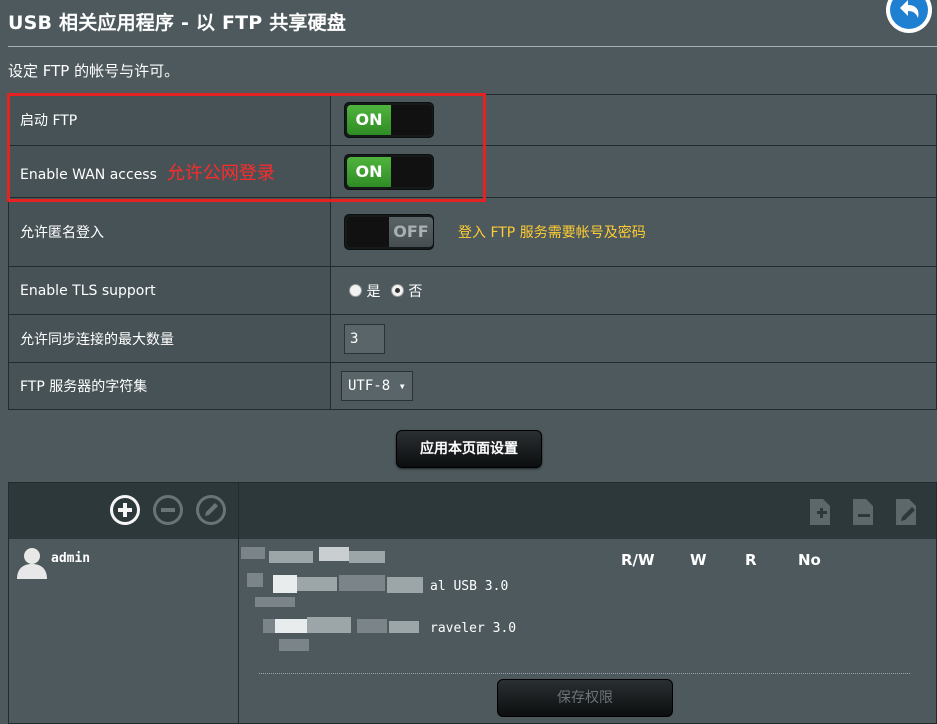 This screenshot has height=724, width=937. I want to click on wan-access-row: Enable WAN access 允许公网登录 ON, so click(472, 171).